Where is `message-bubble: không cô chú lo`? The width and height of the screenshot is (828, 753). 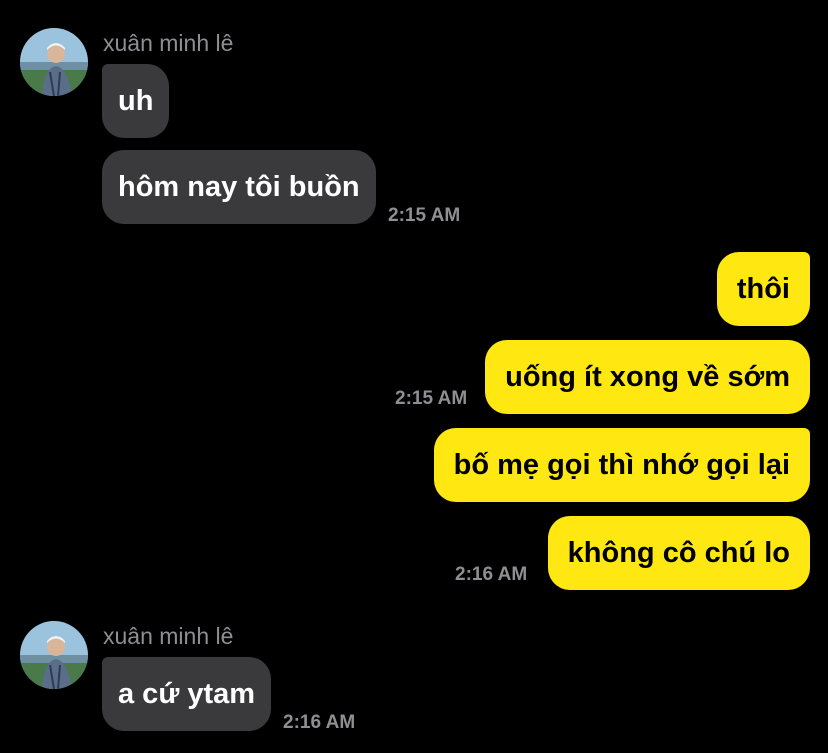
message-bubble: không cô chú lo is located at coordinates (678, 553).